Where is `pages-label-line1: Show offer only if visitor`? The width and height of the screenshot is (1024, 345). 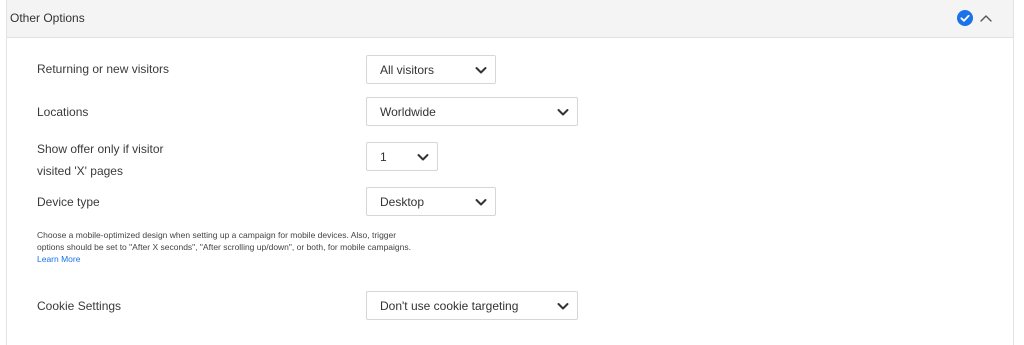
pages-label-line1: Show offer only if visitor is located at coordinates (100, 149).